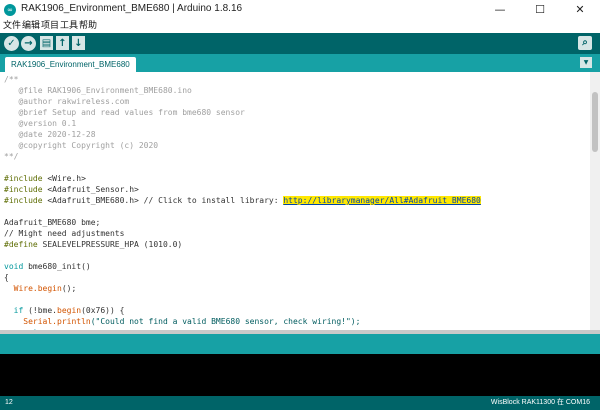 This screenshot has height=410, width=600. Describe the element at coordinates (98, 90) in the screenshot. I see `code-line: @file RAK1906_Environment_BME680.ino` at that location.